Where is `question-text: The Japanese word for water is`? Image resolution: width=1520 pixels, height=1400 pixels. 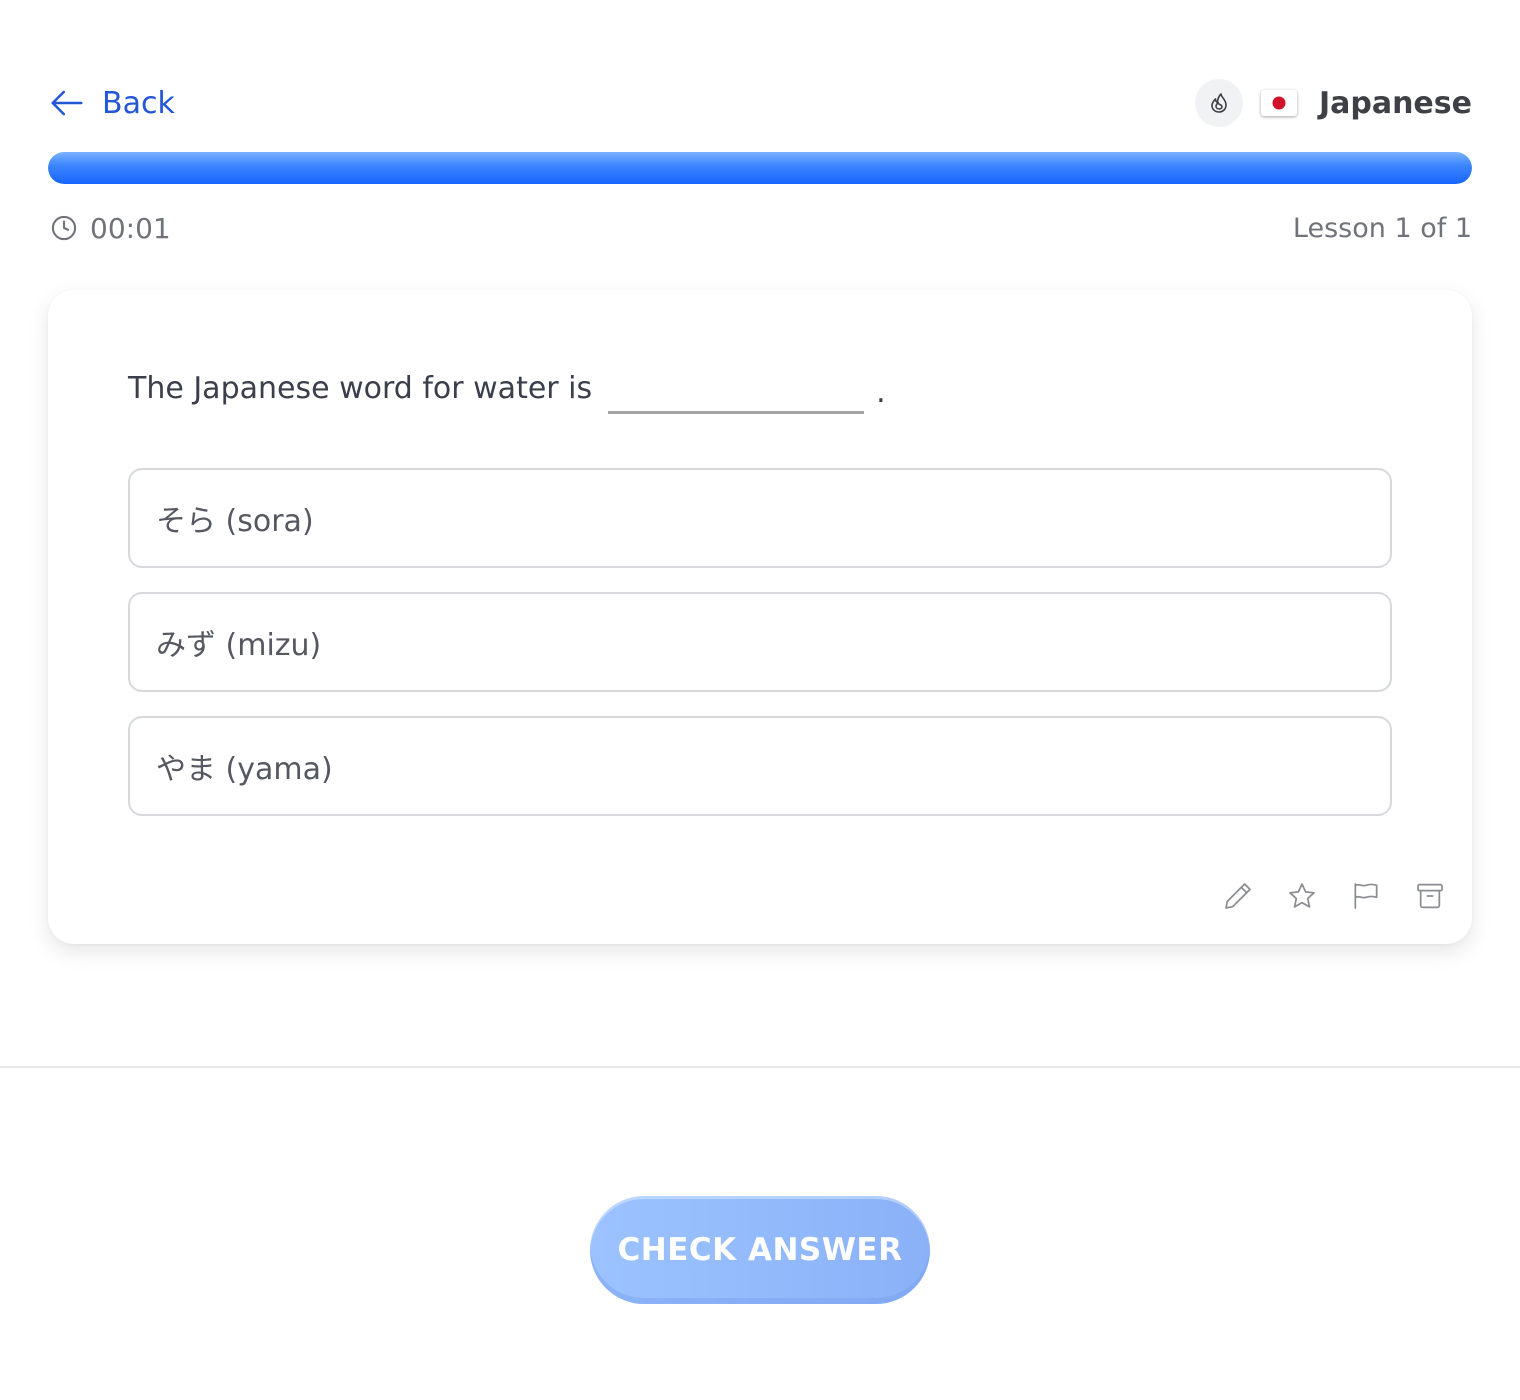 question-text: The Japanese word for water is is located at coordinates (360, 388).